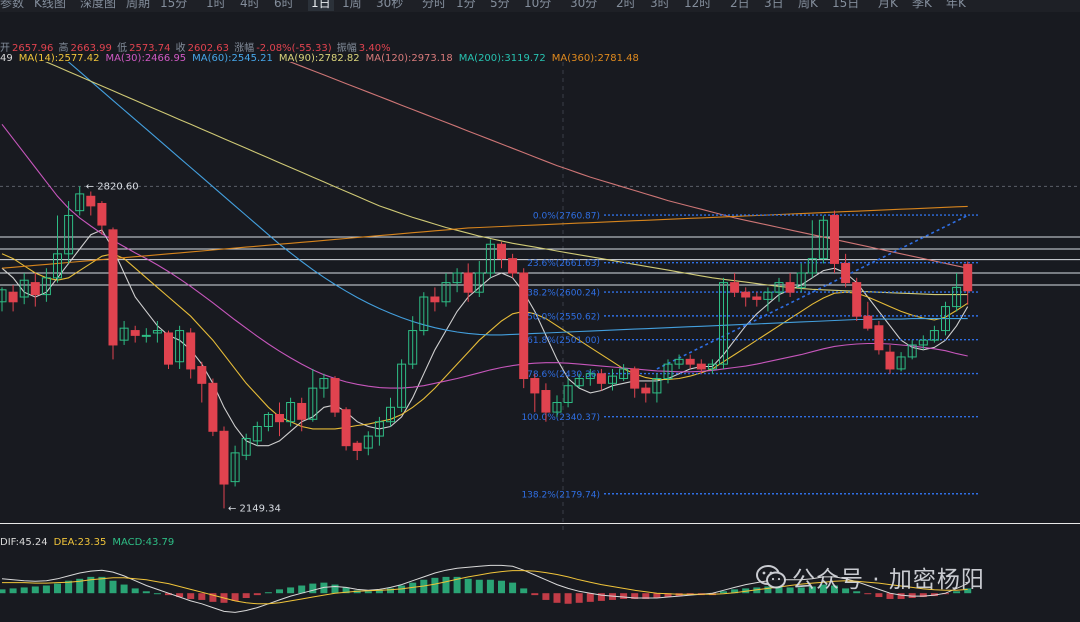 The height and width of the screenshot is (622, 1080). What do you see at coordinates (740, 5) in the screenshot?
I see `toolbar-interval-19: 2日` at bounding box center [740, 5].